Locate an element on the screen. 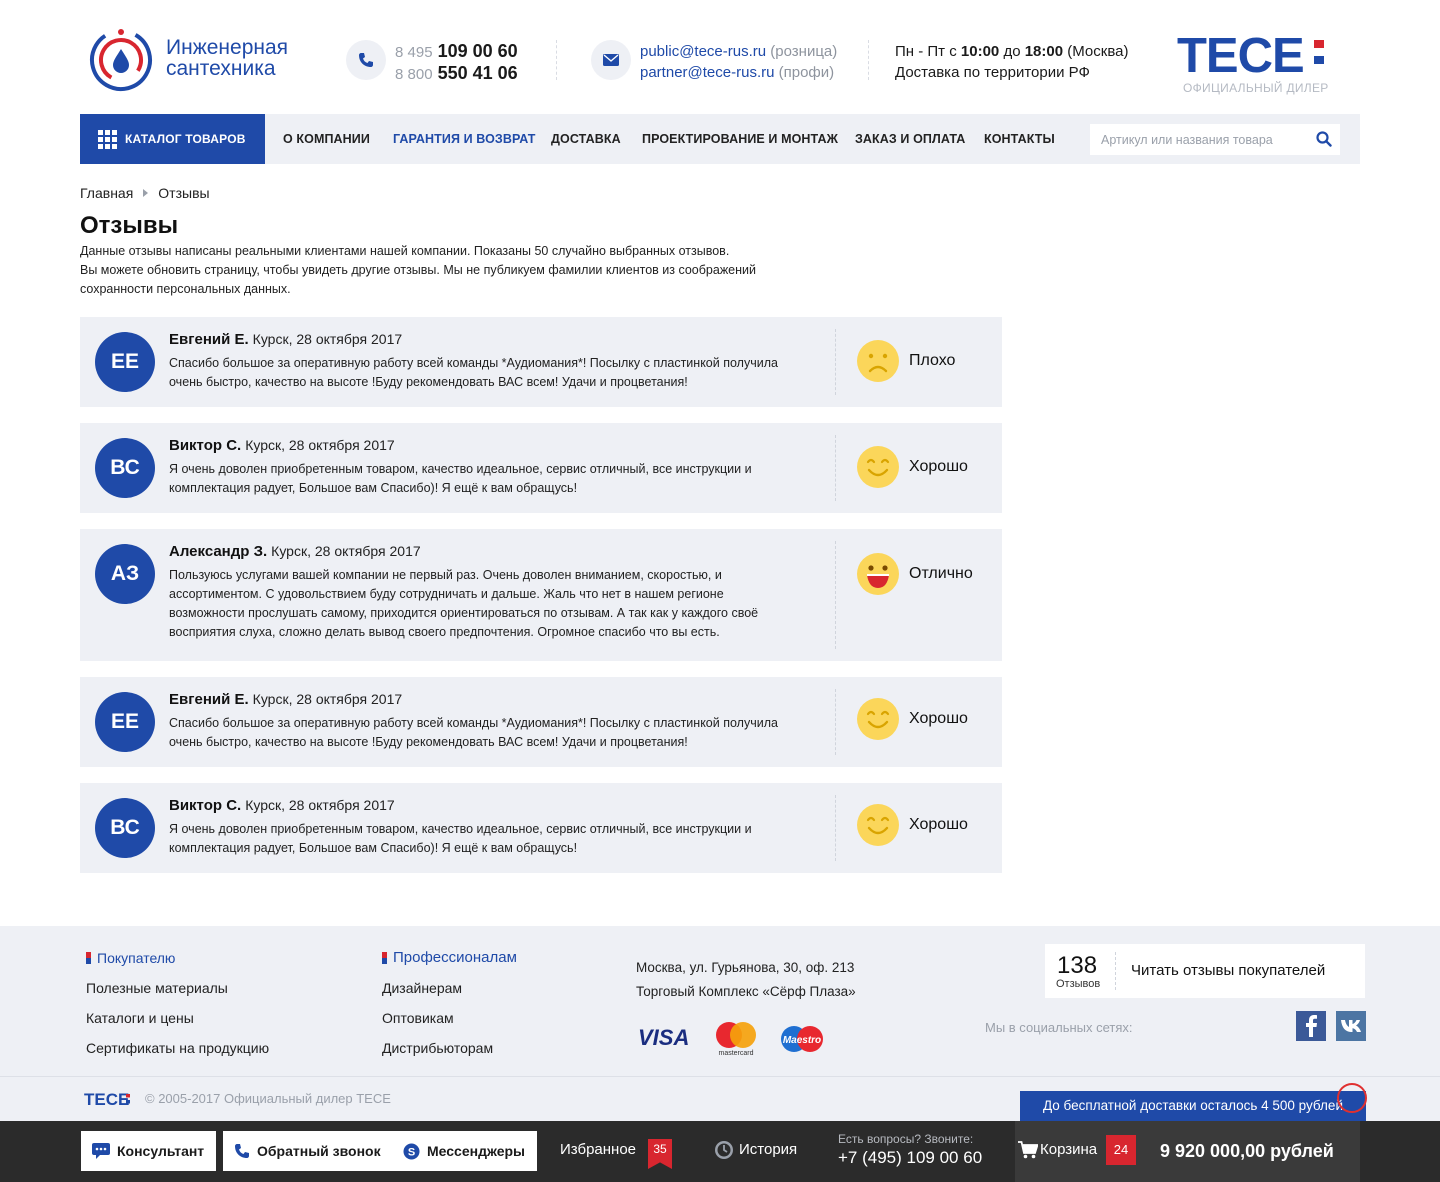  svg-text: S is located at coordinates (411, 1152).